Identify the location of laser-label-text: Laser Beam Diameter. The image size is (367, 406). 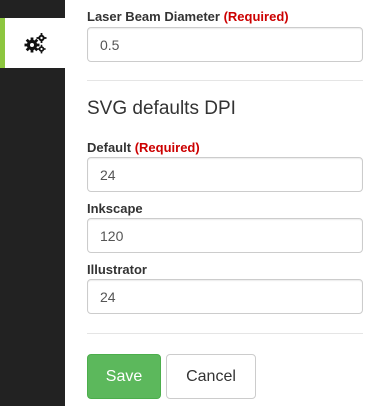
(153, 16).